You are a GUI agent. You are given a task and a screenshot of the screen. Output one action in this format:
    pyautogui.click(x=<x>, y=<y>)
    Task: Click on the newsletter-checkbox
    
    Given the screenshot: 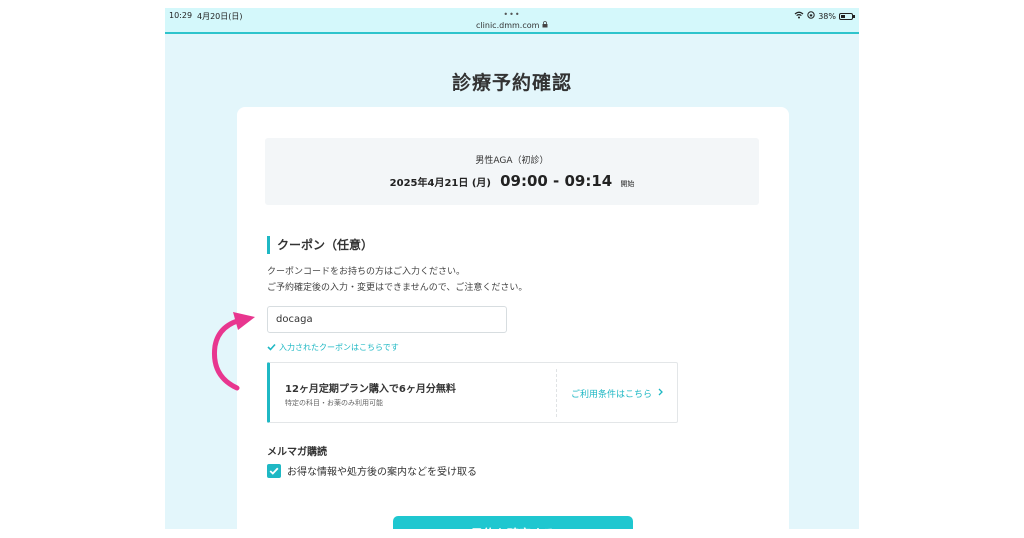 What is the action you would take?
    pyautogui.click(x=274, y=470)
    